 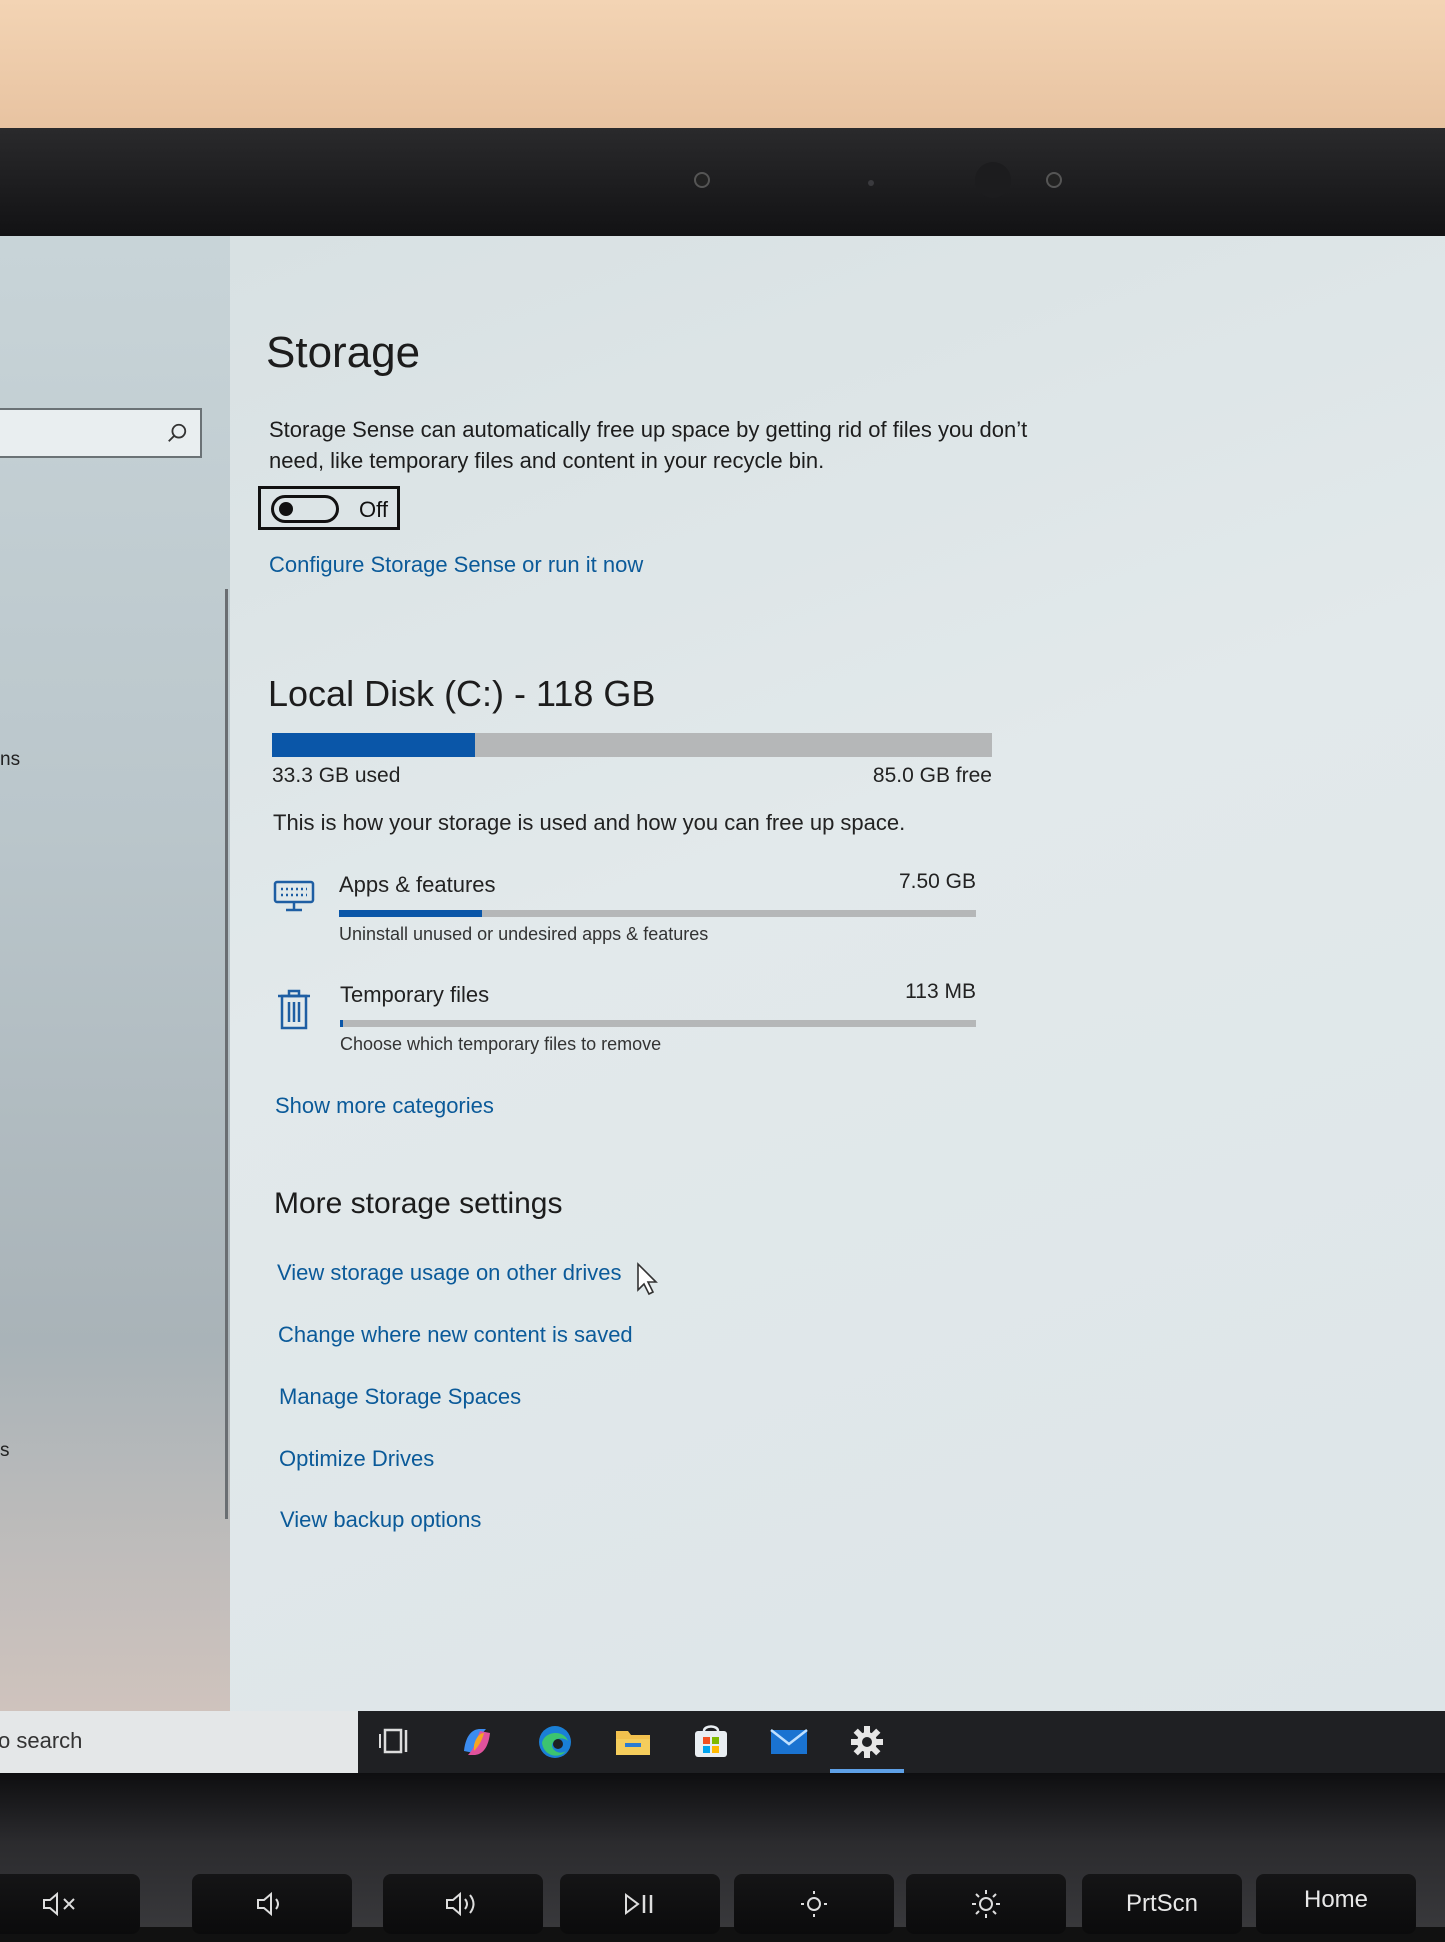 I want to click on copilot-icon, so click(x=477, y=1742).